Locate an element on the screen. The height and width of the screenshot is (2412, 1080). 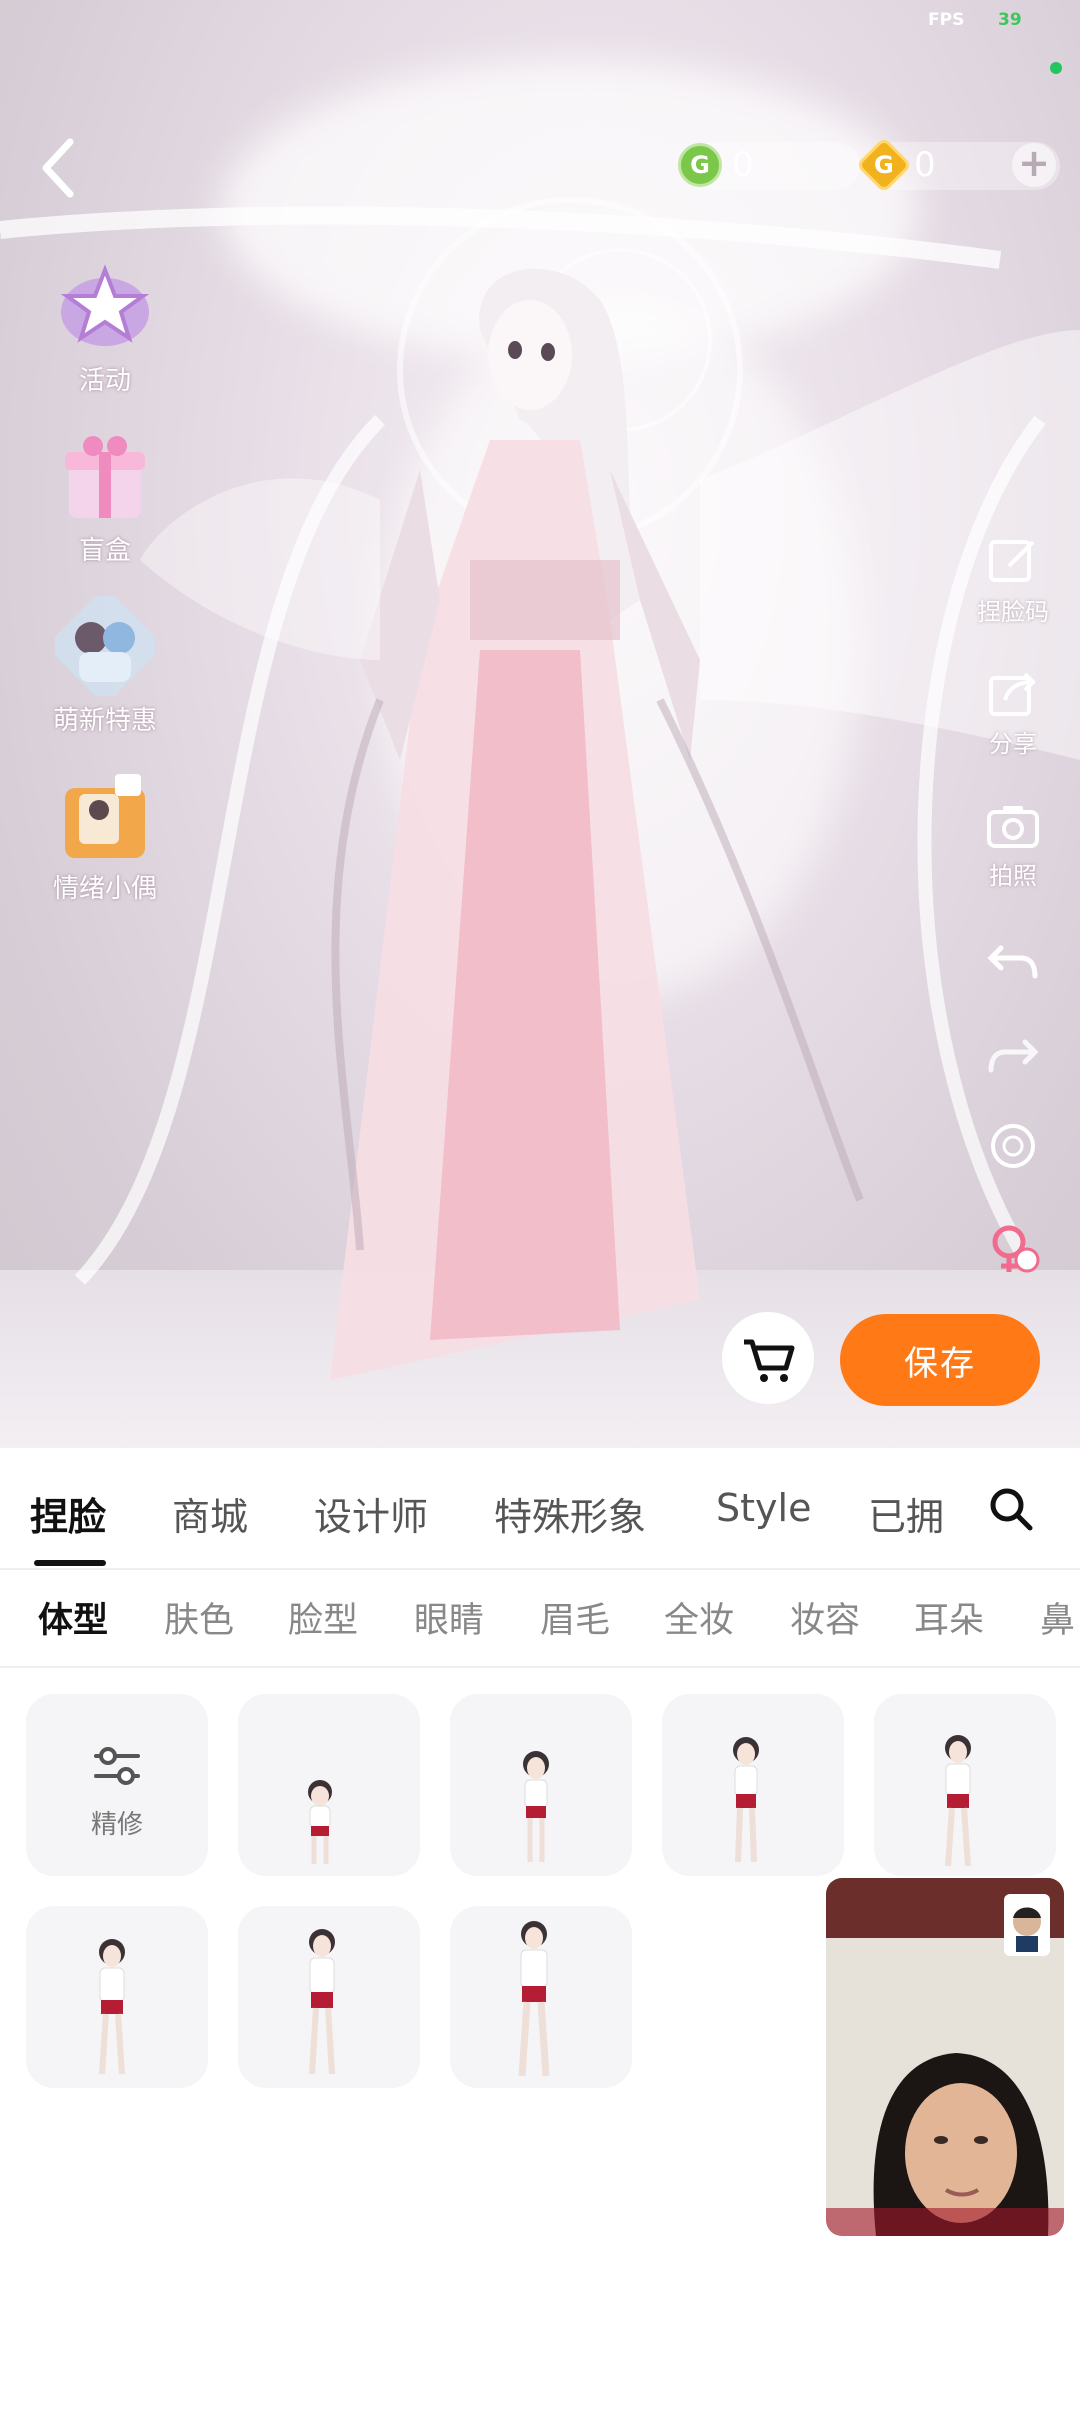
left-menu-activity: 活动 is located at coordinates (105, 326).